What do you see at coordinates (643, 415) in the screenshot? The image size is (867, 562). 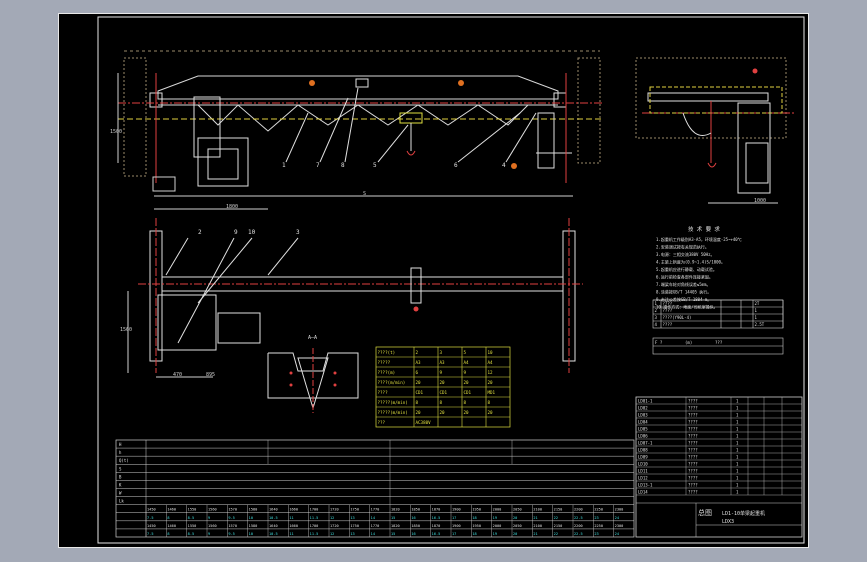 I see `part-number: LD03` at bounding box center [643, 415].